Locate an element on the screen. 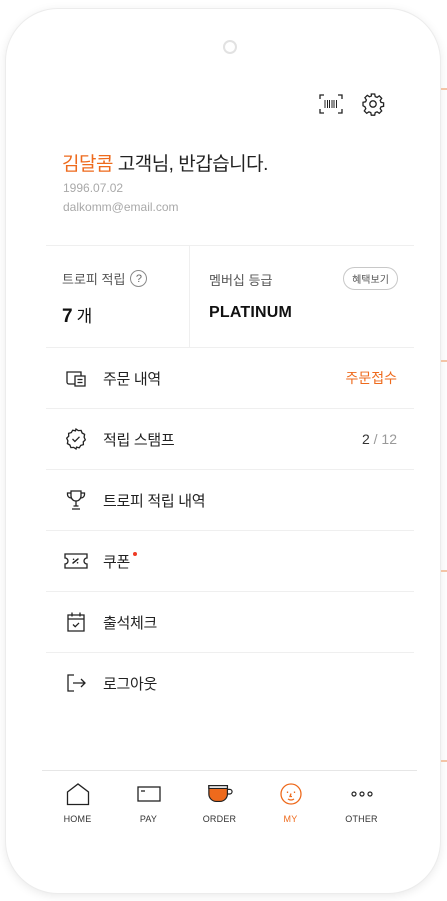  trophy-icon is located at coordinates (76, 500).